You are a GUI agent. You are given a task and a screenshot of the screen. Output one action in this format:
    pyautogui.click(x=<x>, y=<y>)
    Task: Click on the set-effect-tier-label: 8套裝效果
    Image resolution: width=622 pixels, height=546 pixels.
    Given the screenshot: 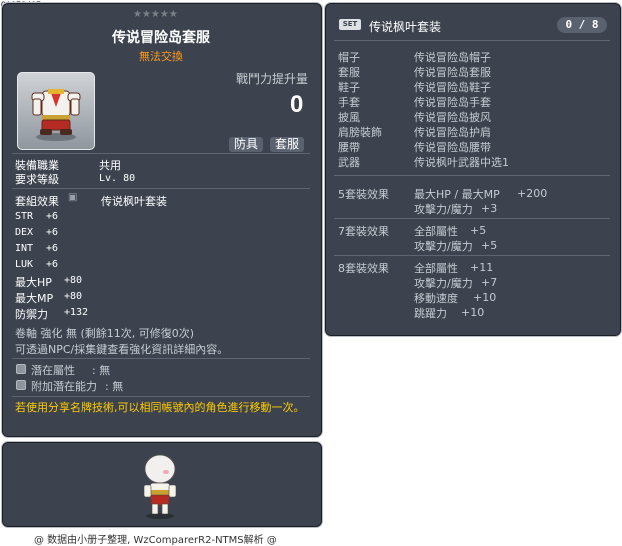 What is the action you would take?
    pyautogui.click(x=363, y=268)
    